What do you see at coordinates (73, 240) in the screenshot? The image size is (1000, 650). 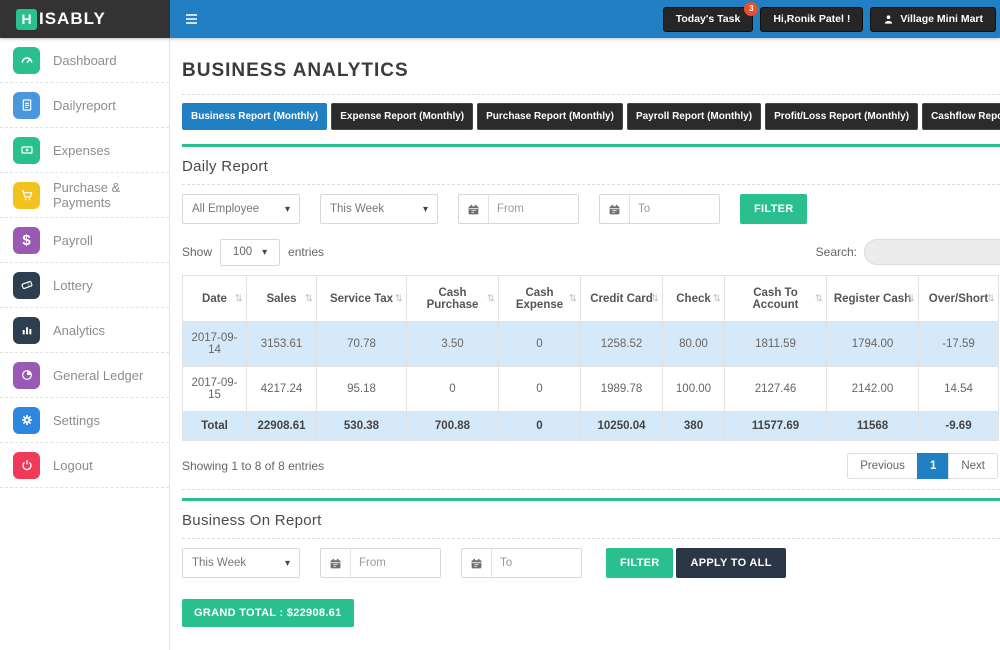 I see `sidebar-item-label: Payroll` at bounding box center [73, 240].